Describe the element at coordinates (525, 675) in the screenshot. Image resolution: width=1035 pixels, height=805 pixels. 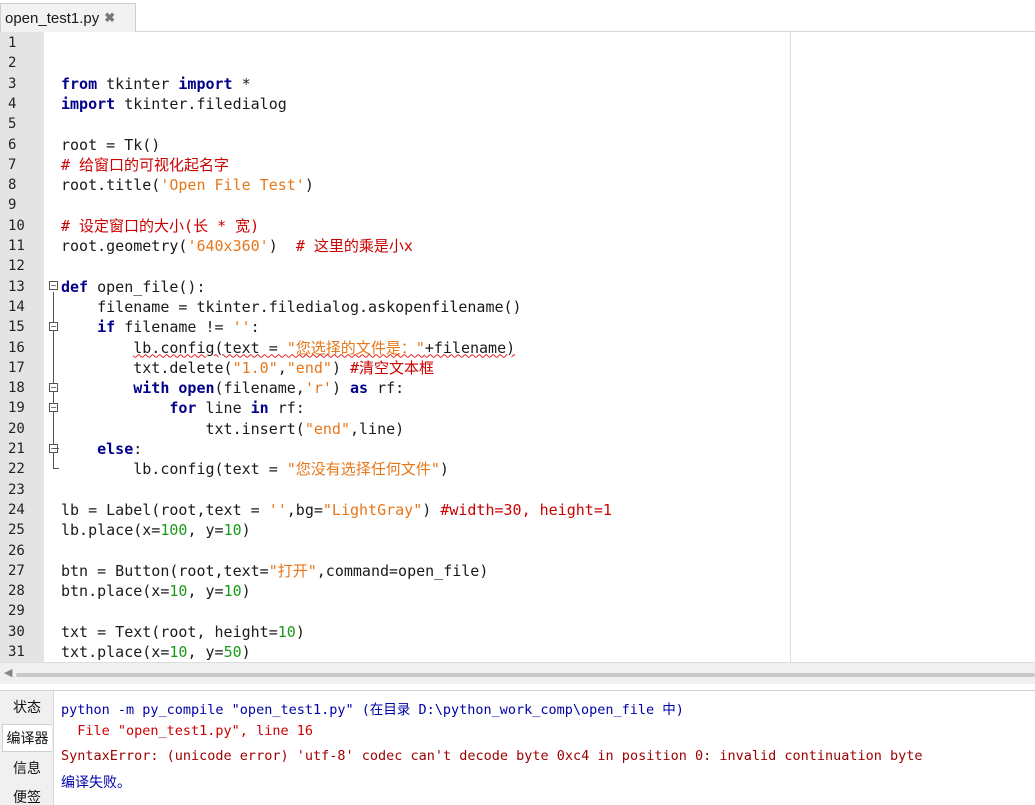
I see `scrollbar-thumb` at that location.